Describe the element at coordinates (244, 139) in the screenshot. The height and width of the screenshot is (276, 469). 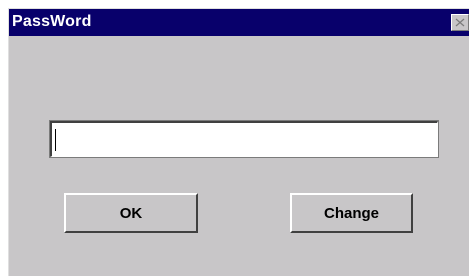
I see `password-input` at that location.